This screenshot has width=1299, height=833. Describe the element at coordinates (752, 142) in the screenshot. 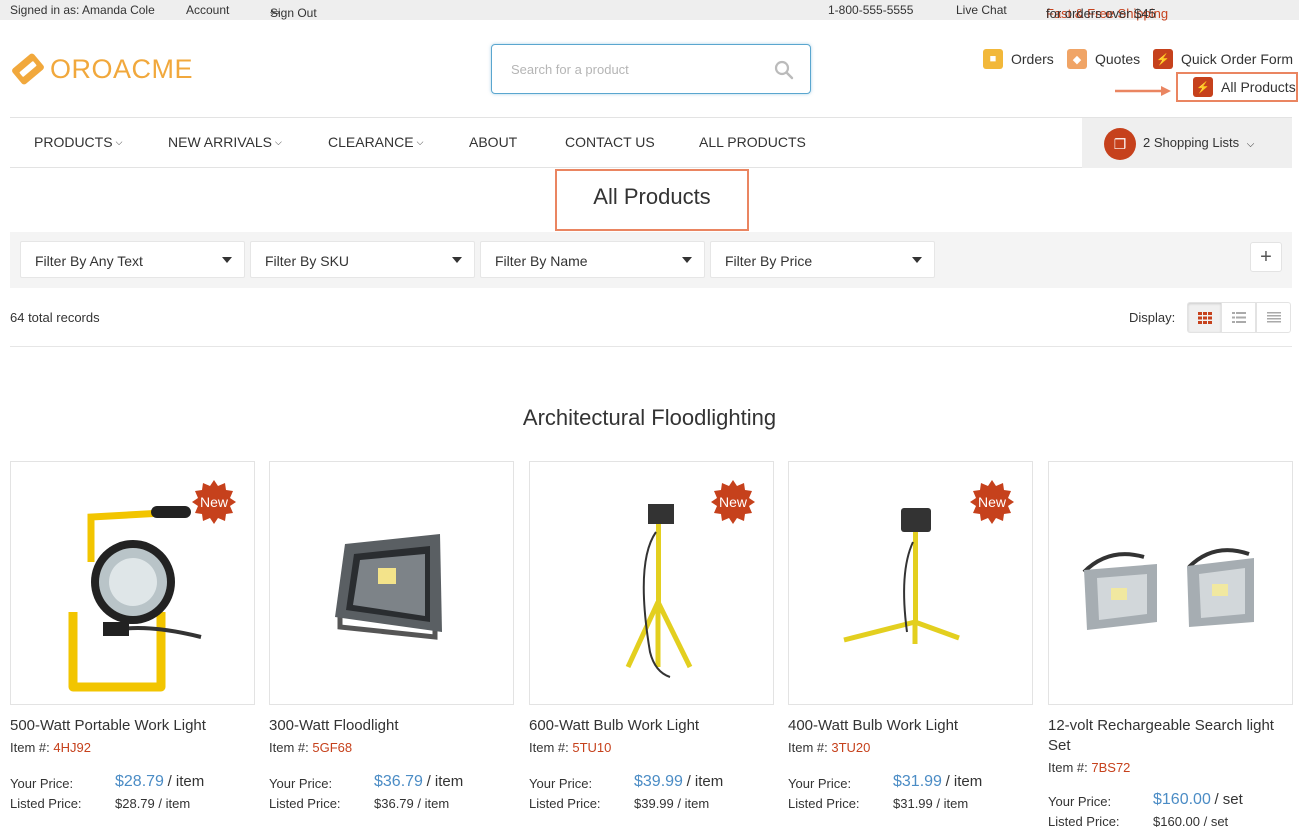

I see `nav-all-products: All Products` at that location.